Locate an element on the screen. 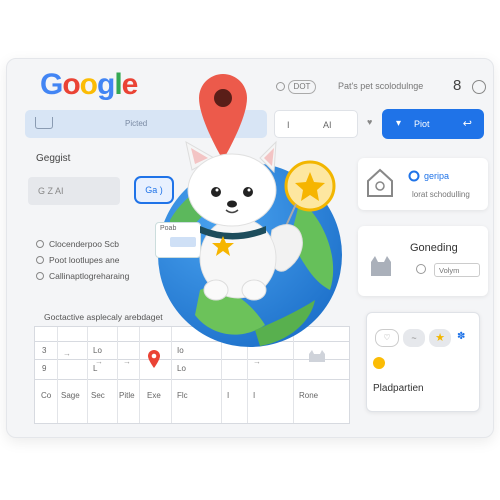 This screenshot has height=500, width=500. logo-letter: e is located at coordinates (130, 84).